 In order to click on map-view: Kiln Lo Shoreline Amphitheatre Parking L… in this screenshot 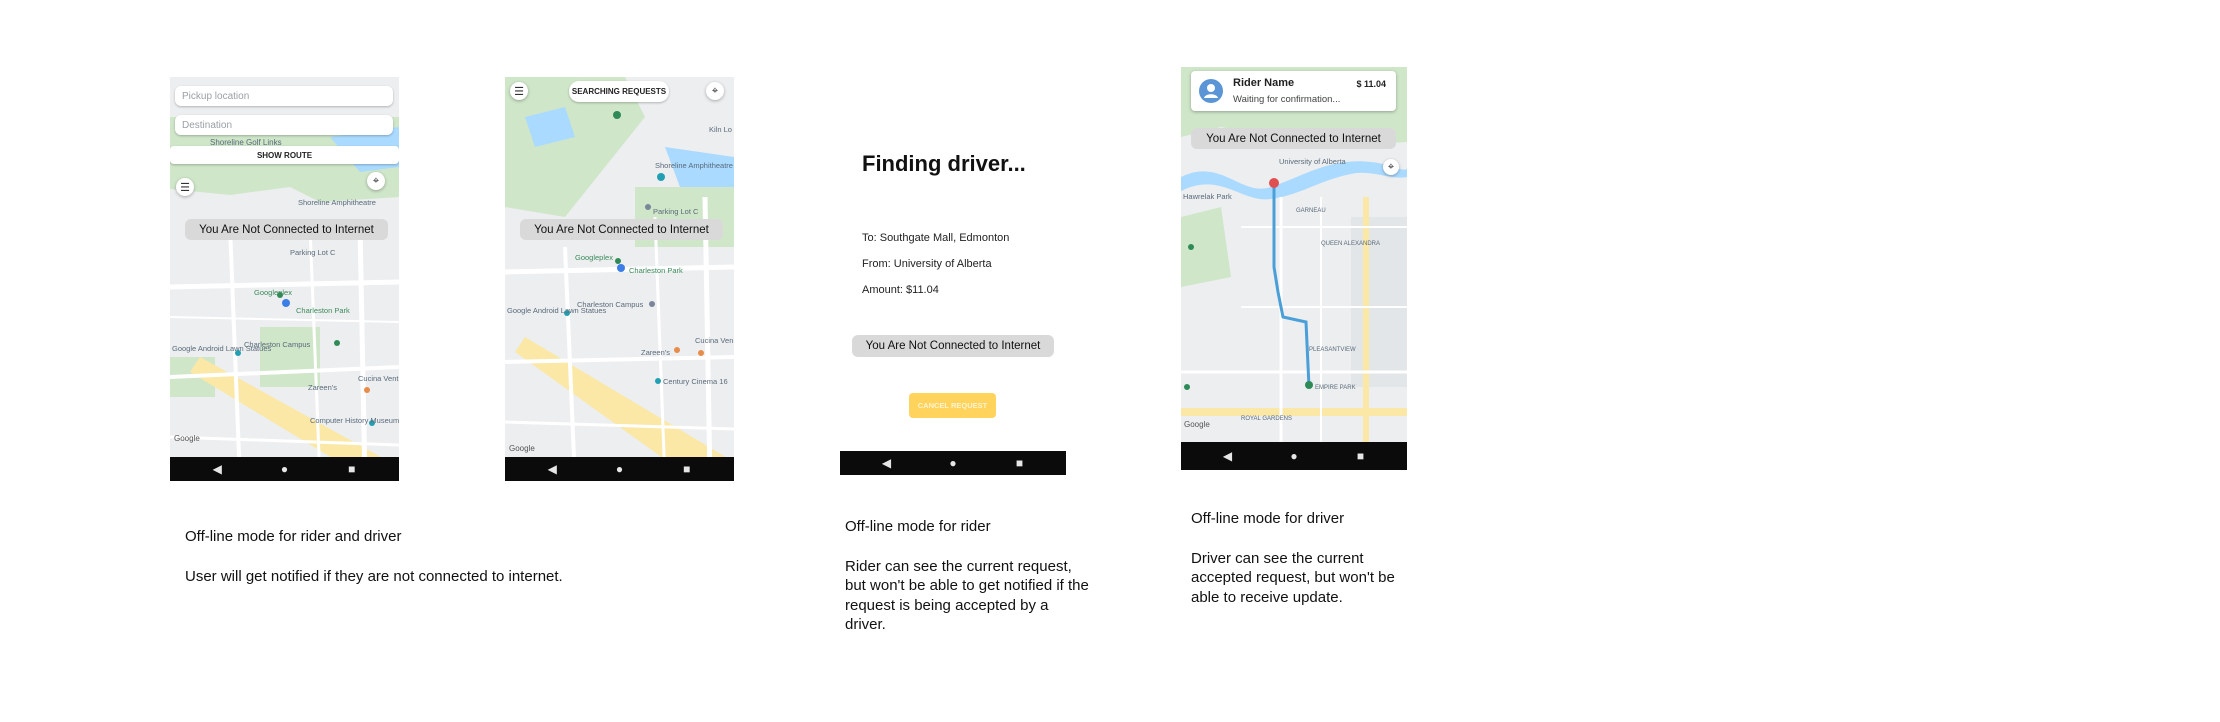, I will do `click(619, 279)`.